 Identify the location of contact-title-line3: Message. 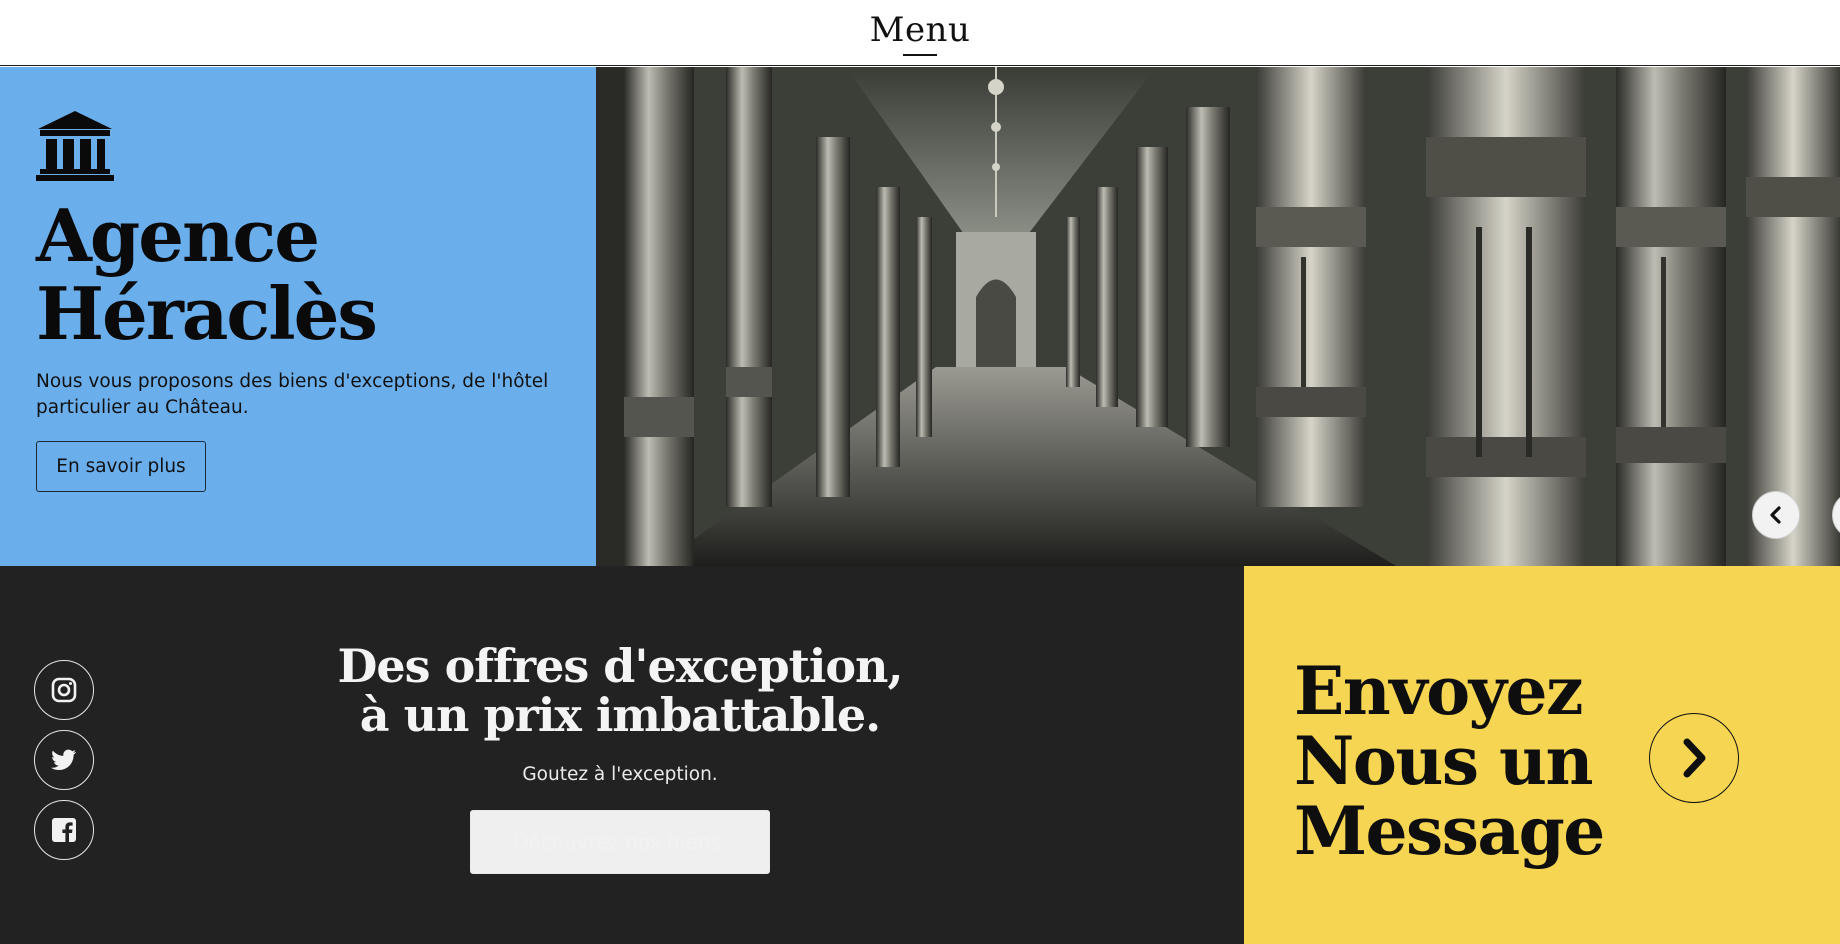
(1449, 831).